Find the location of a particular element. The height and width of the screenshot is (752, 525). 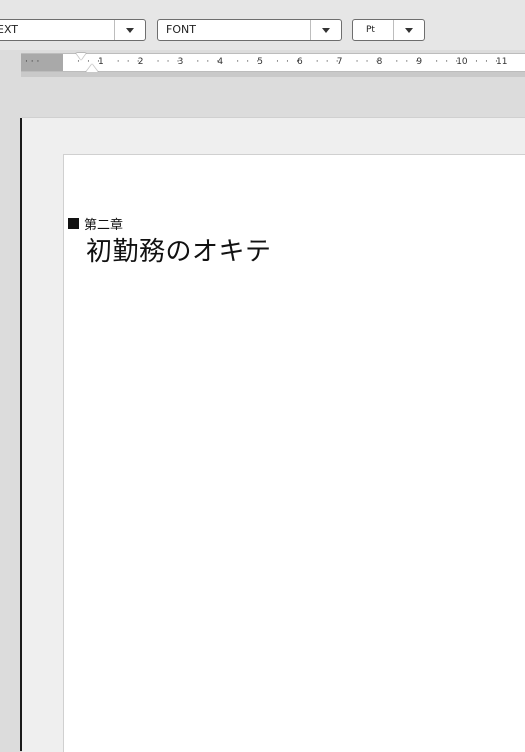

chapter-label: 第二章 is located at coordinates (104, 225).